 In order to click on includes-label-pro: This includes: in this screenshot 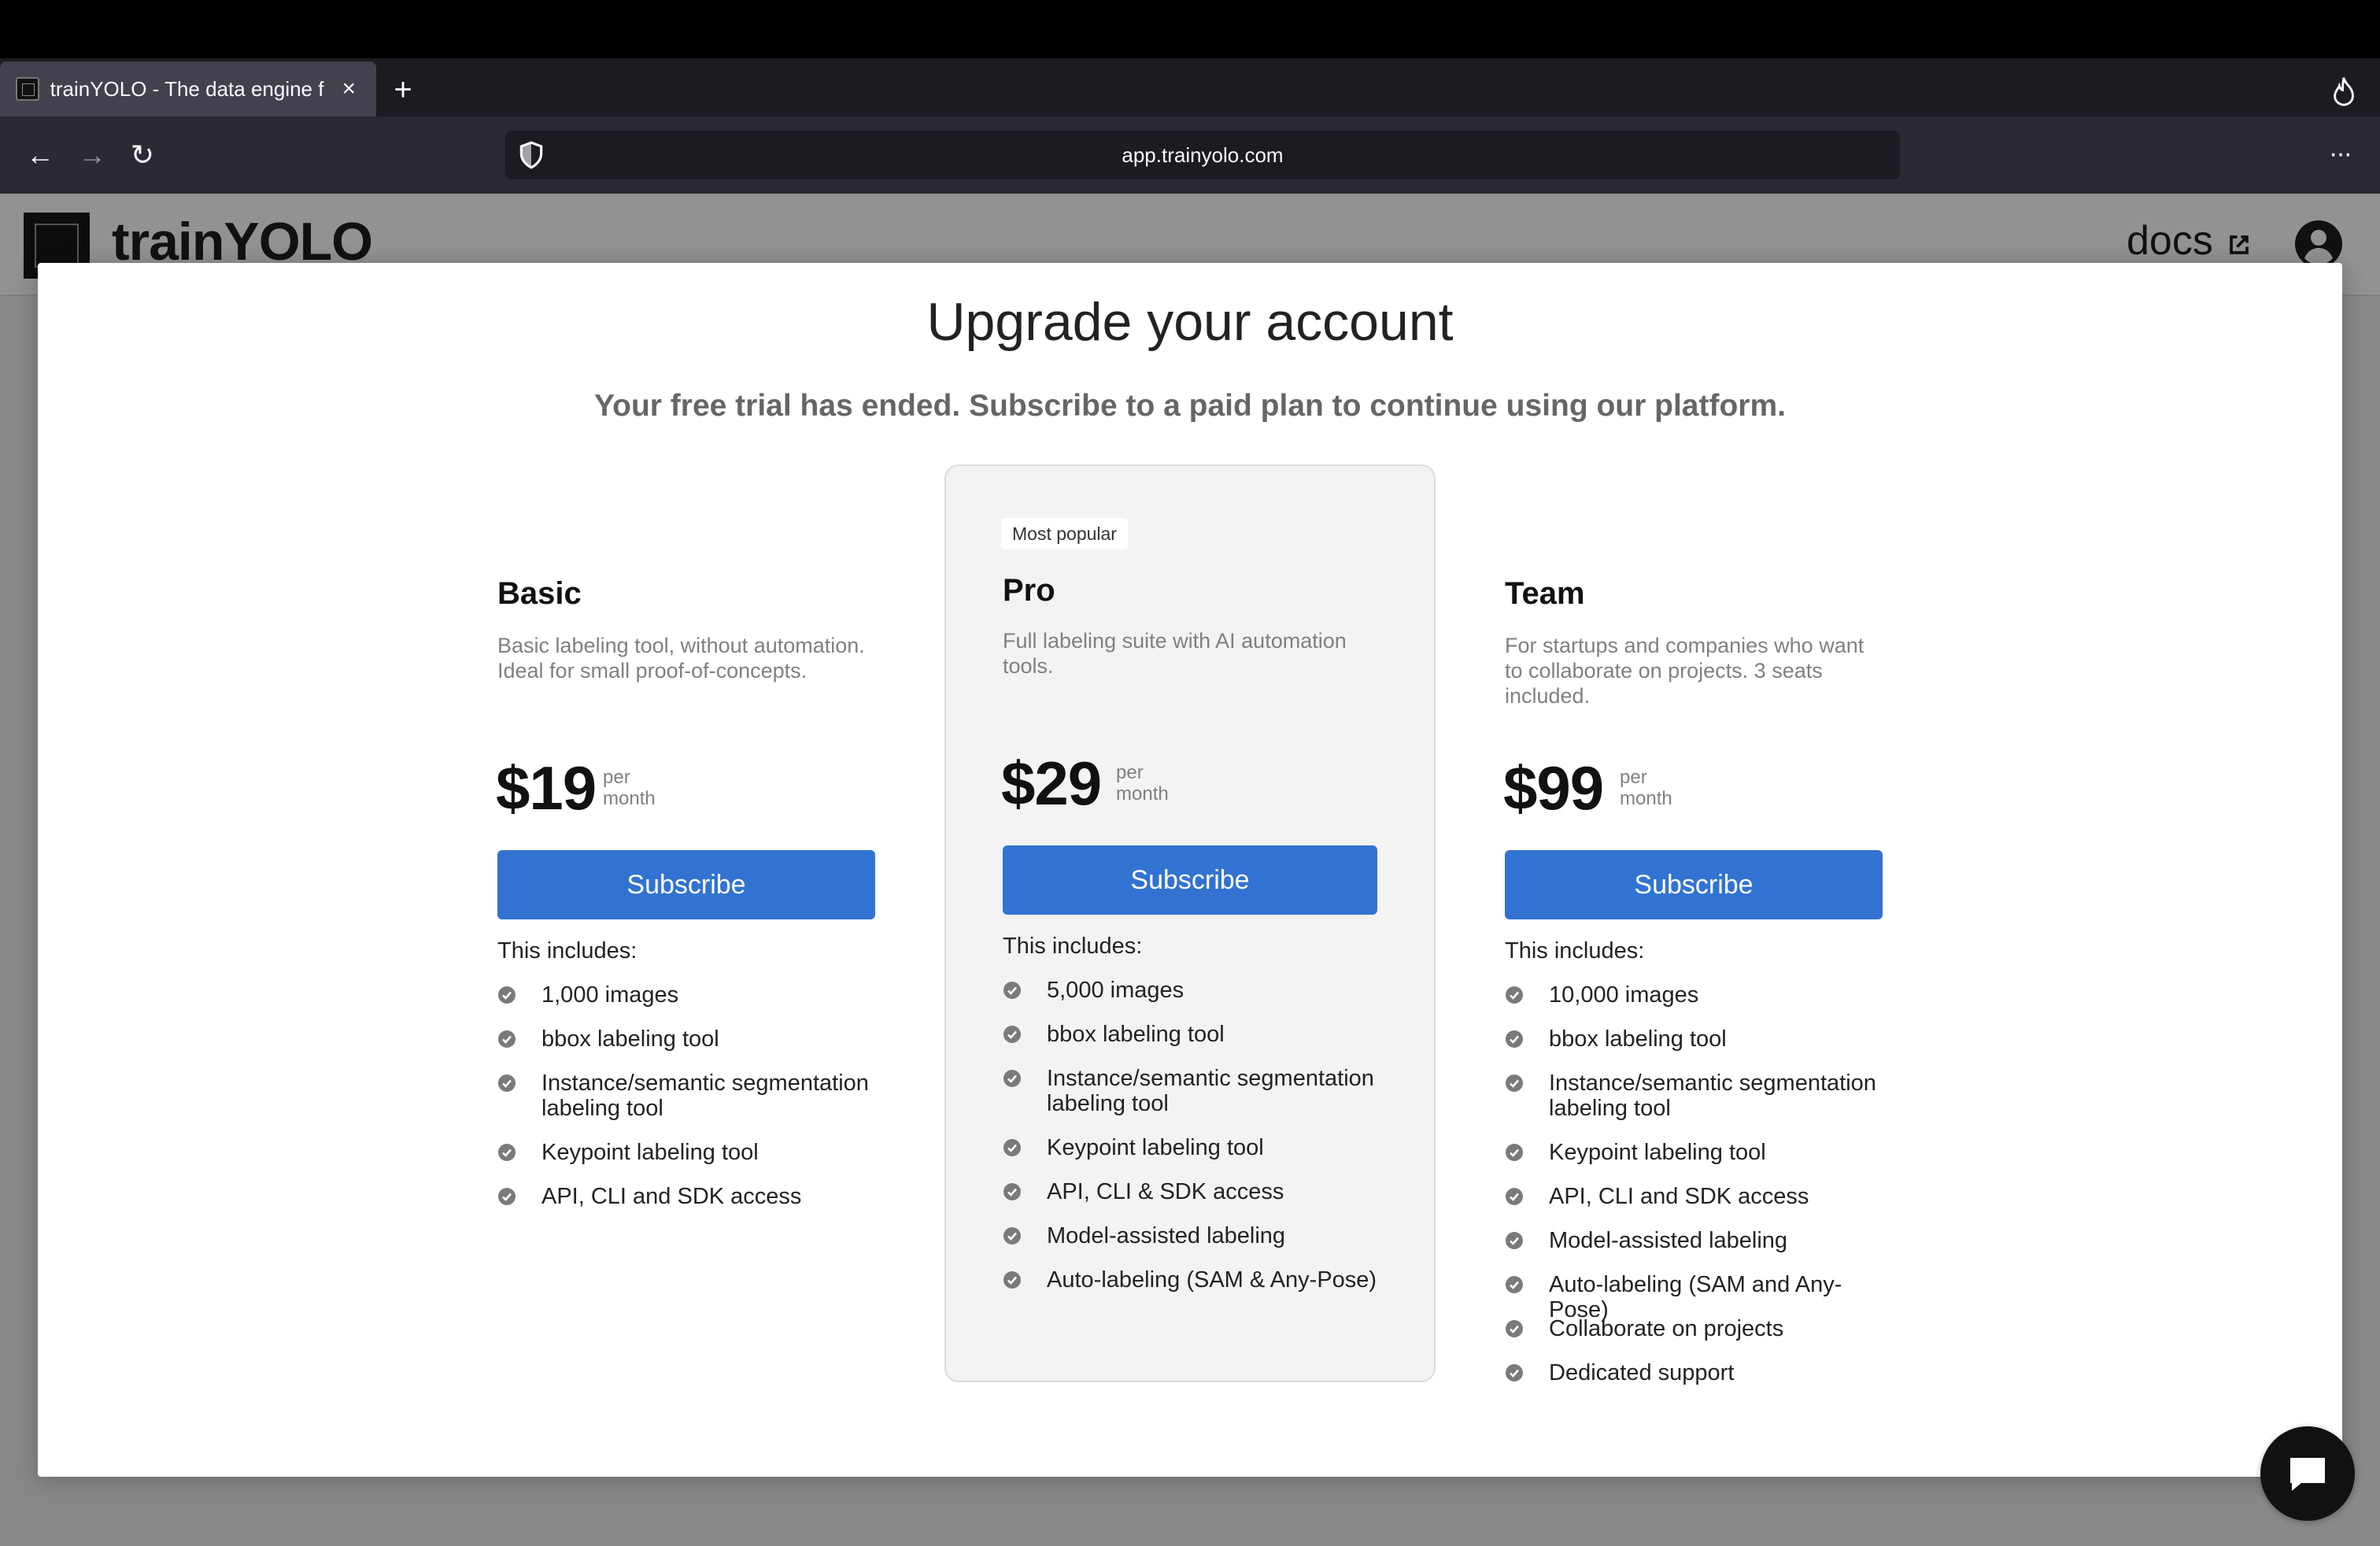, I will do `click(1073, 947)`.